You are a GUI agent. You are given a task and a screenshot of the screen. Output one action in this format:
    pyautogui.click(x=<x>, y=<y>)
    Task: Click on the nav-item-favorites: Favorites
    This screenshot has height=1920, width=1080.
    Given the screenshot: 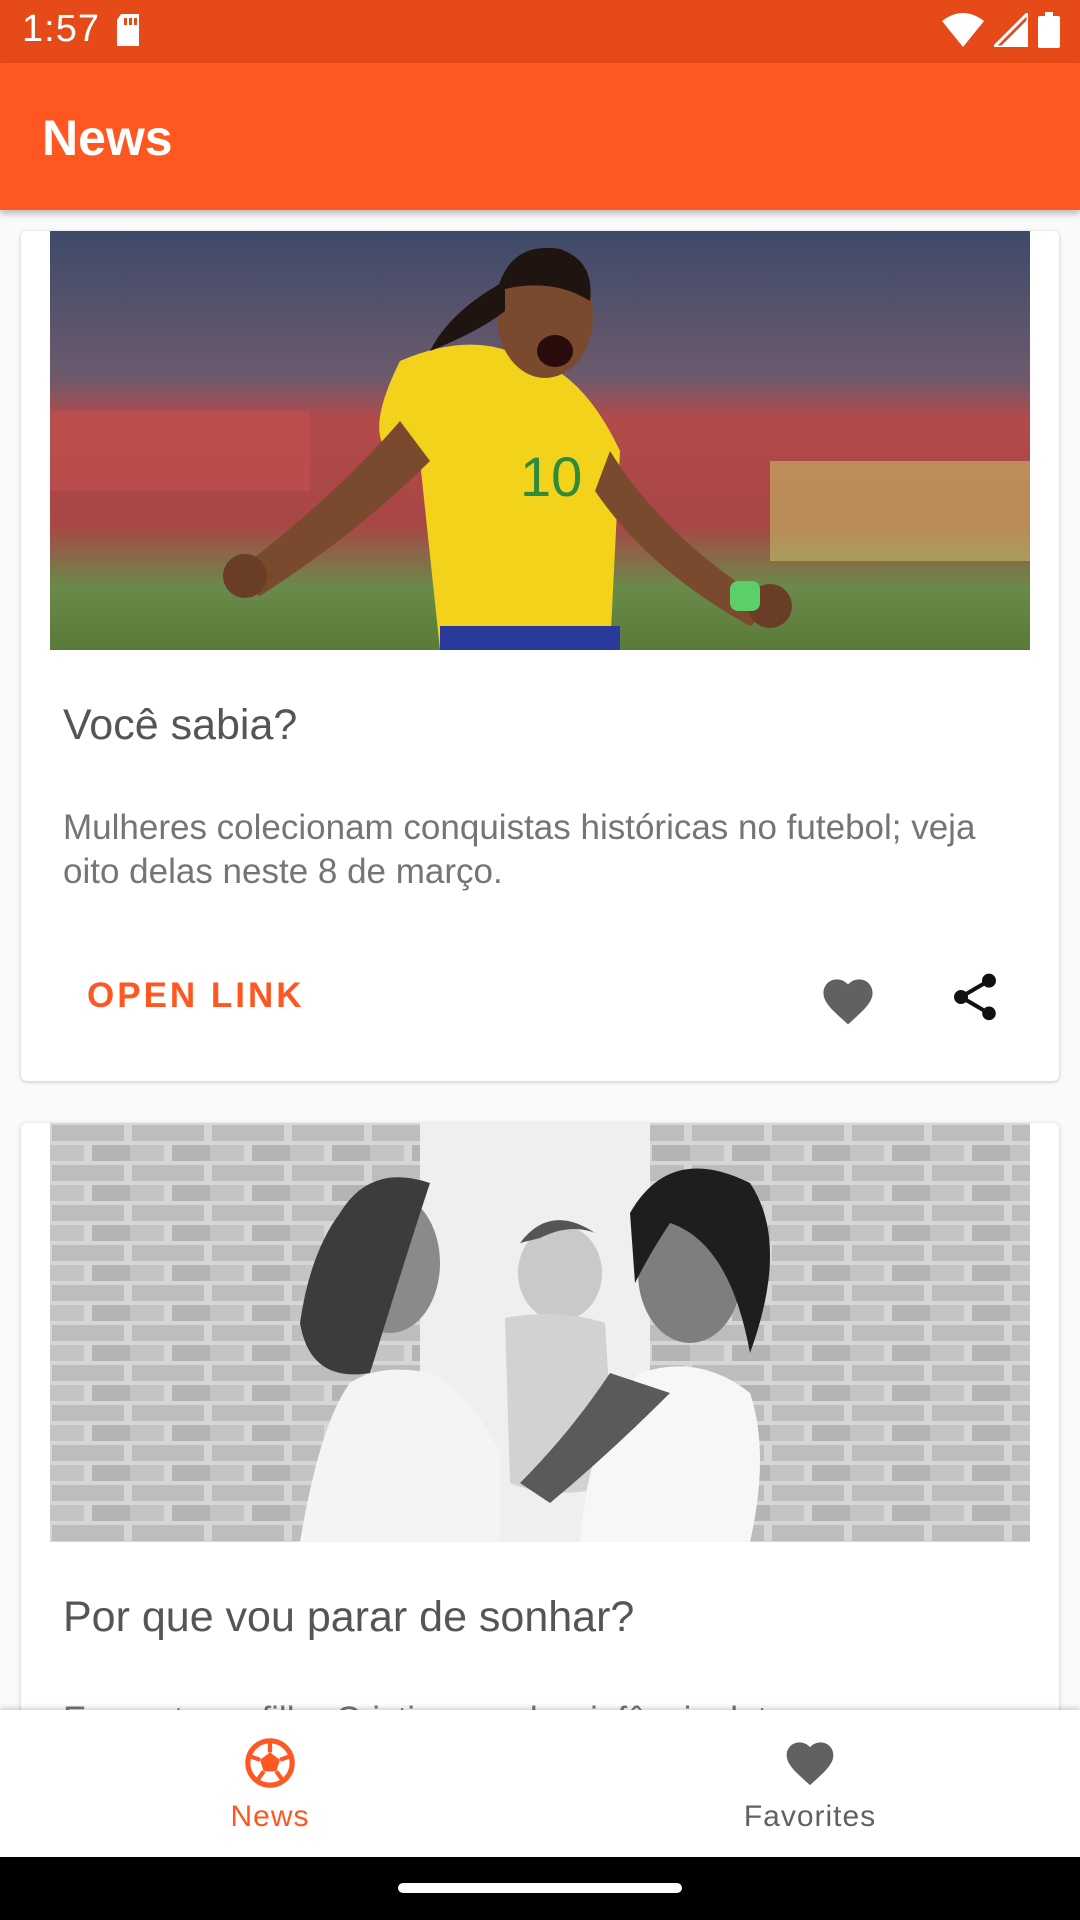 What is the action you would take?
    pyautogui.click(x=810, y=1783)
    